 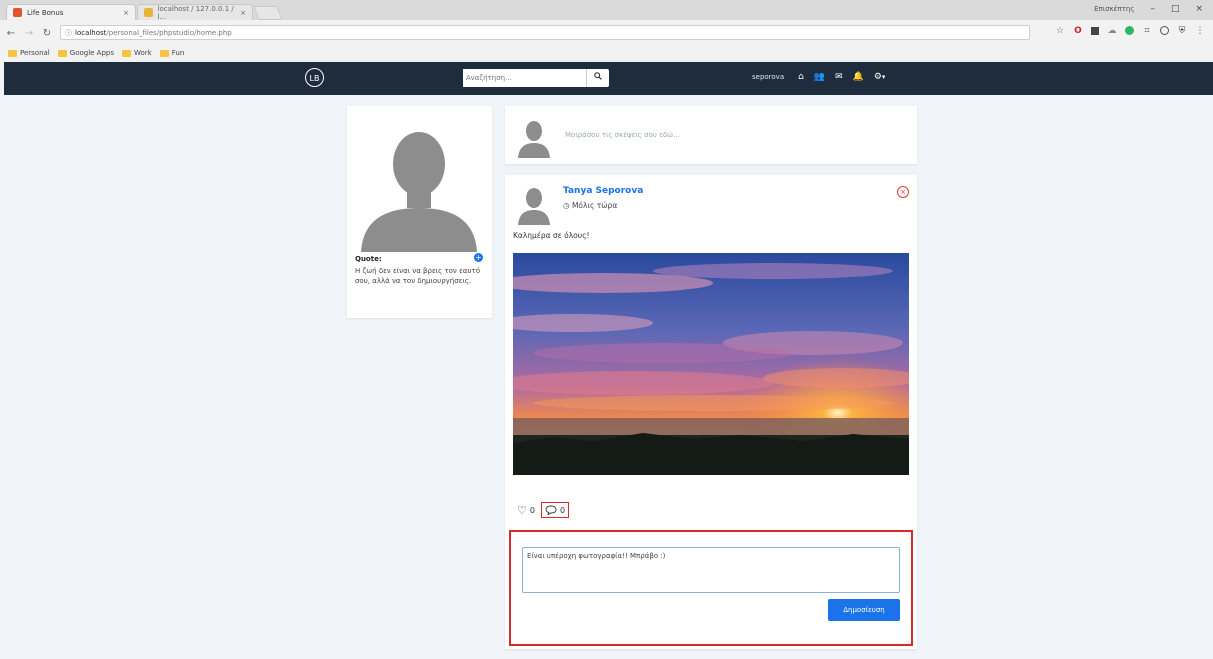 I want to click on nav-username: seporova, so click(x=768, y=77).